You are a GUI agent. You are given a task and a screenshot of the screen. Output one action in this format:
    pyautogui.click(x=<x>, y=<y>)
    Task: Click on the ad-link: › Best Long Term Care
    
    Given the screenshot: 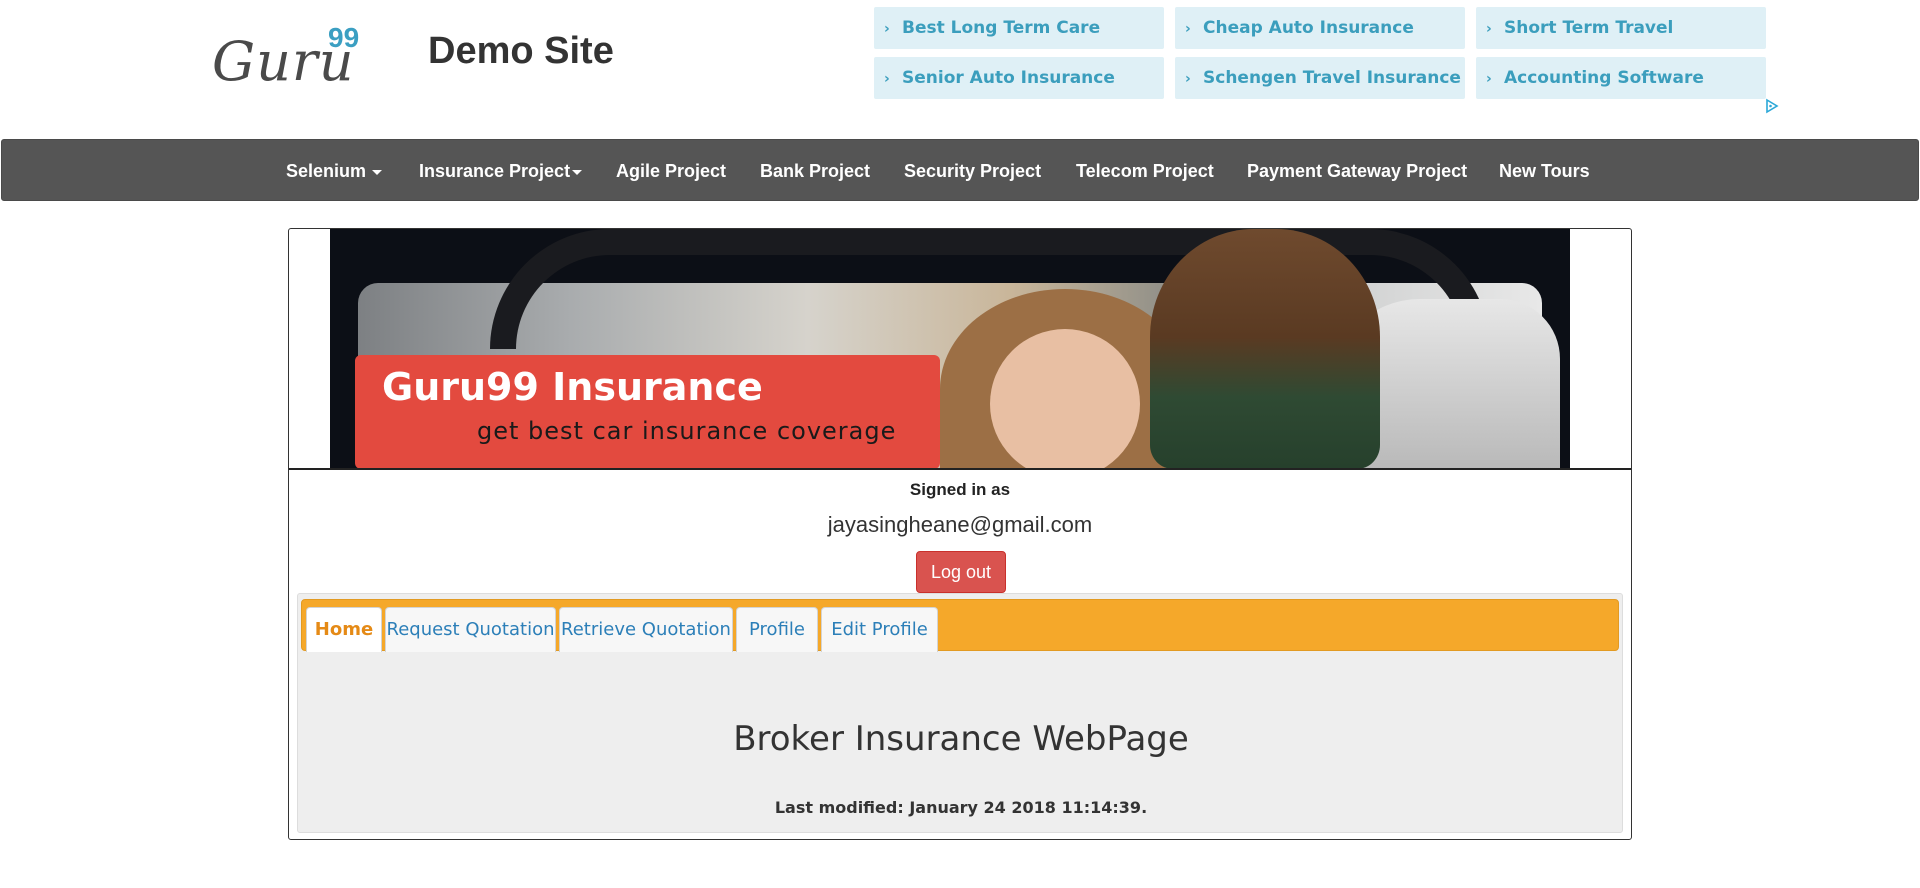 What is the action you would take?
    pyautogui.click(x=1019, y=28)
    